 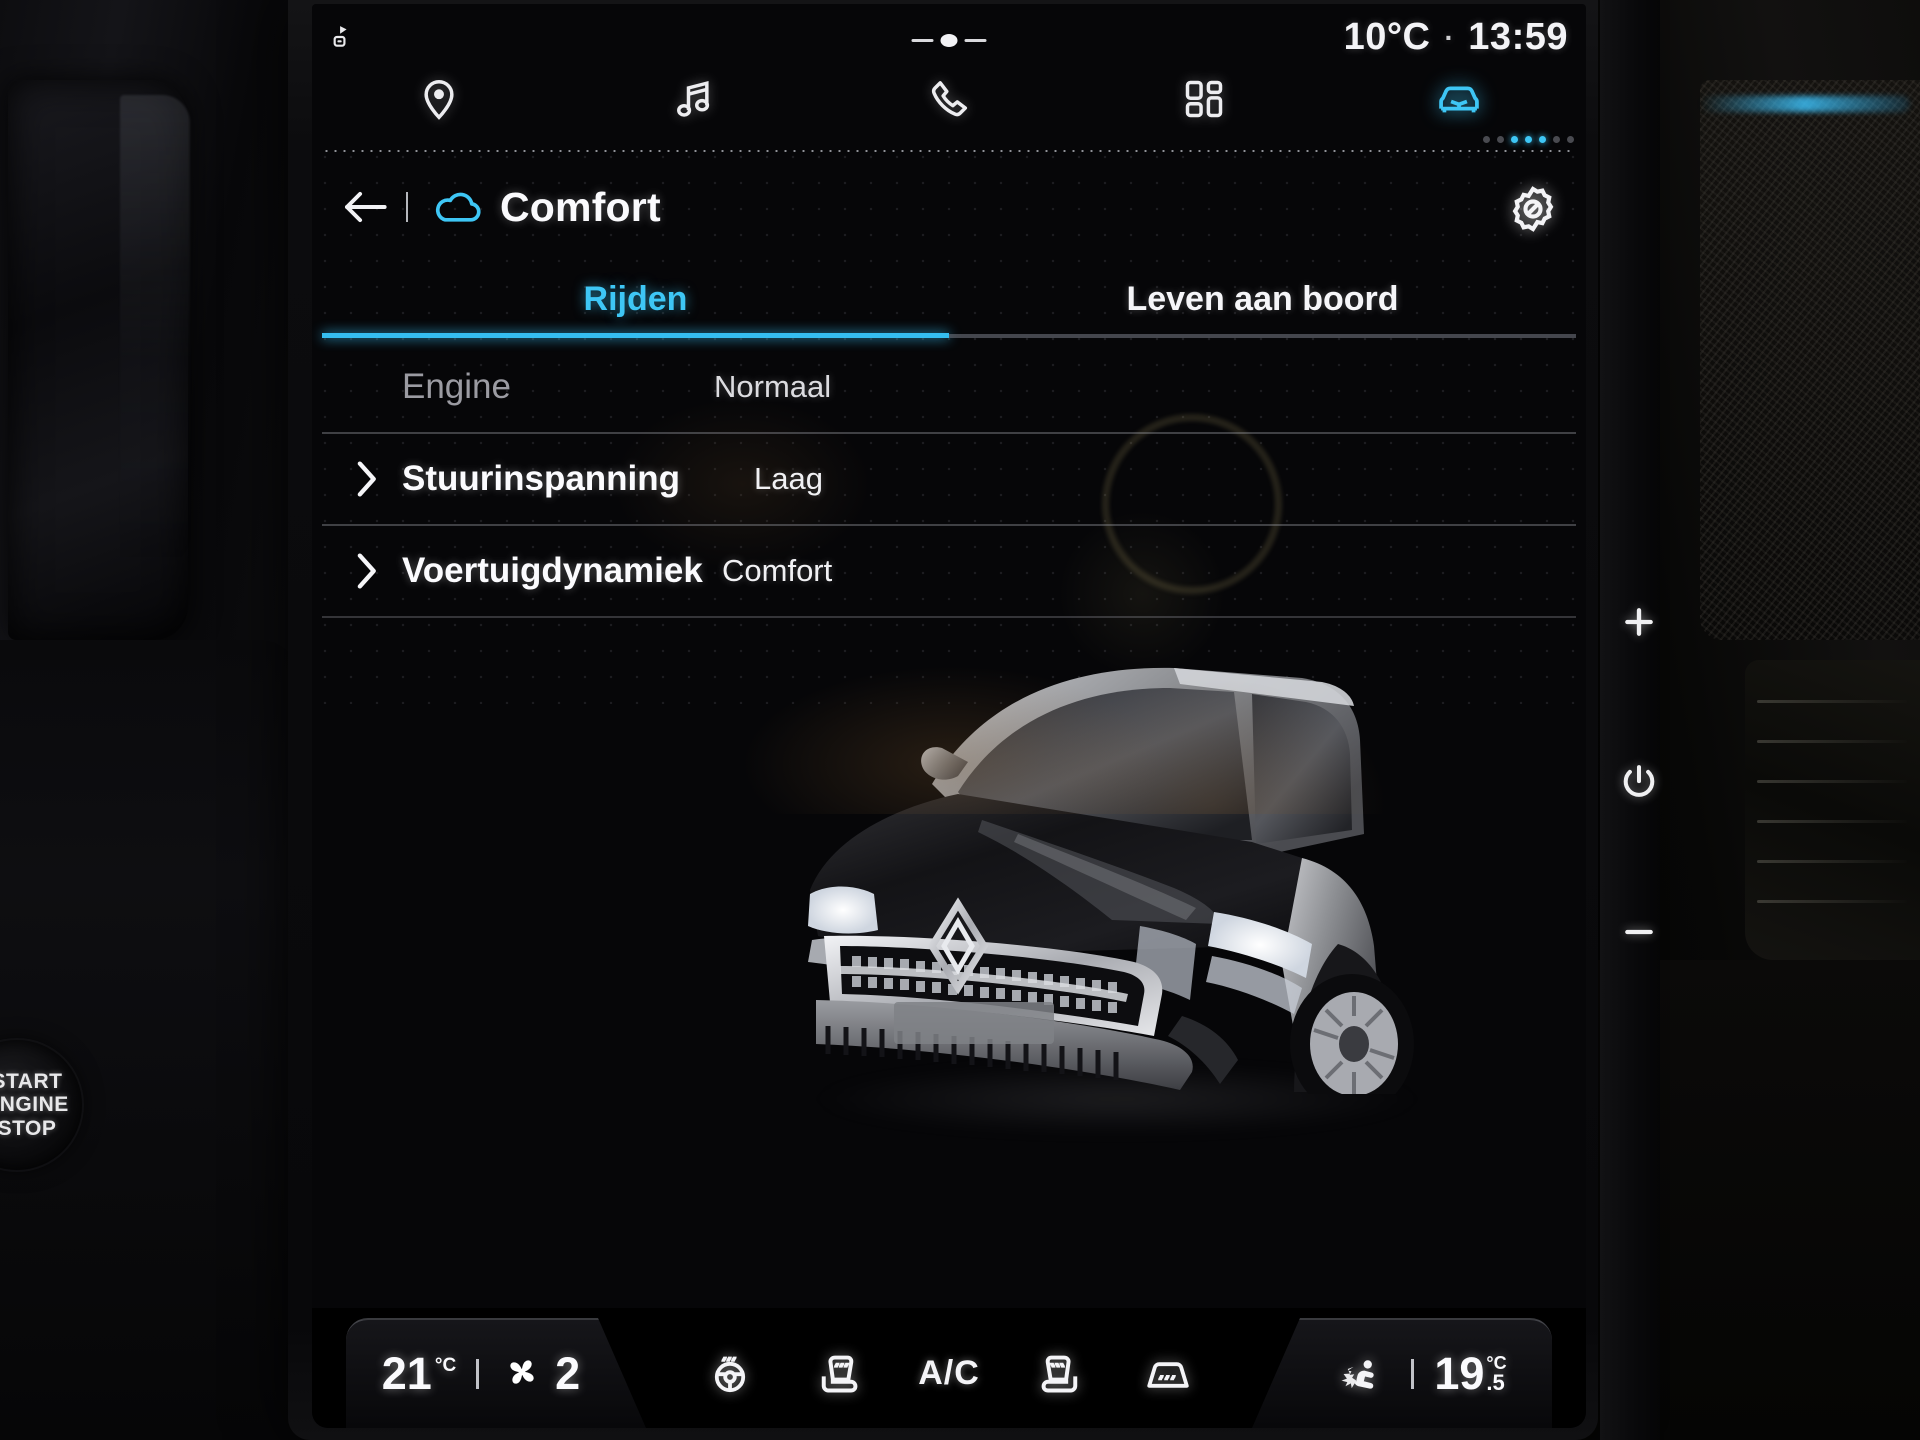 I want to click on climate-icon-row: A/C, so click(x=949, y=1373).